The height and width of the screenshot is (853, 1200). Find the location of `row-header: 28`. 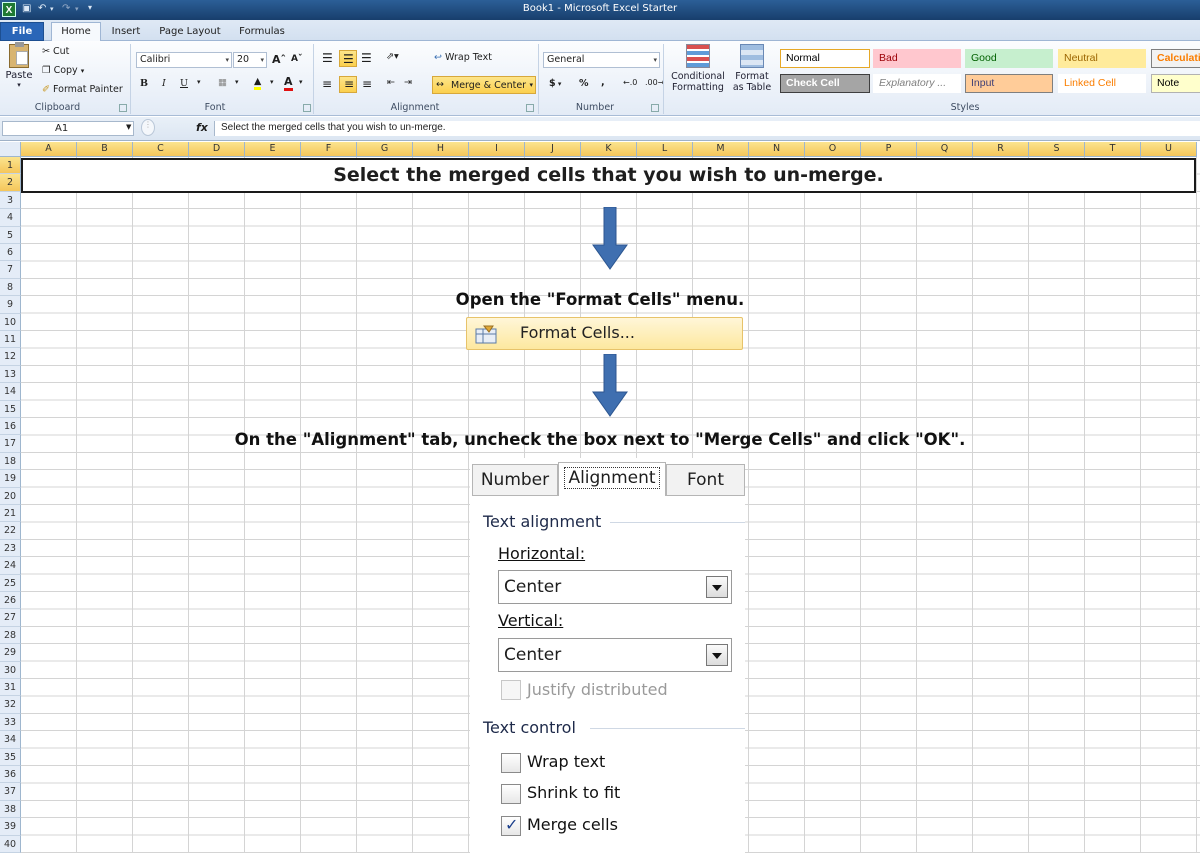

row-header: 28 is located at coordinates (10, 635).